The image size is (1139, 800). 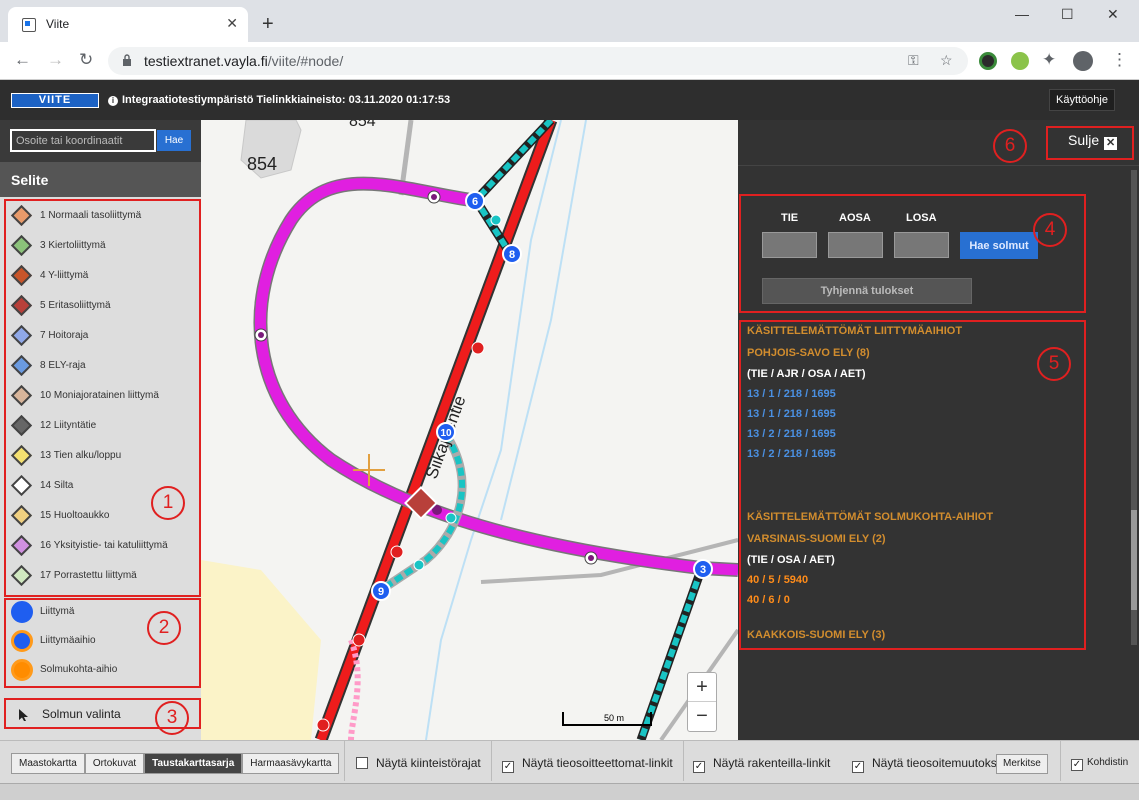 I want to click on zoom-in-button: +, so click(x=702, y=687).